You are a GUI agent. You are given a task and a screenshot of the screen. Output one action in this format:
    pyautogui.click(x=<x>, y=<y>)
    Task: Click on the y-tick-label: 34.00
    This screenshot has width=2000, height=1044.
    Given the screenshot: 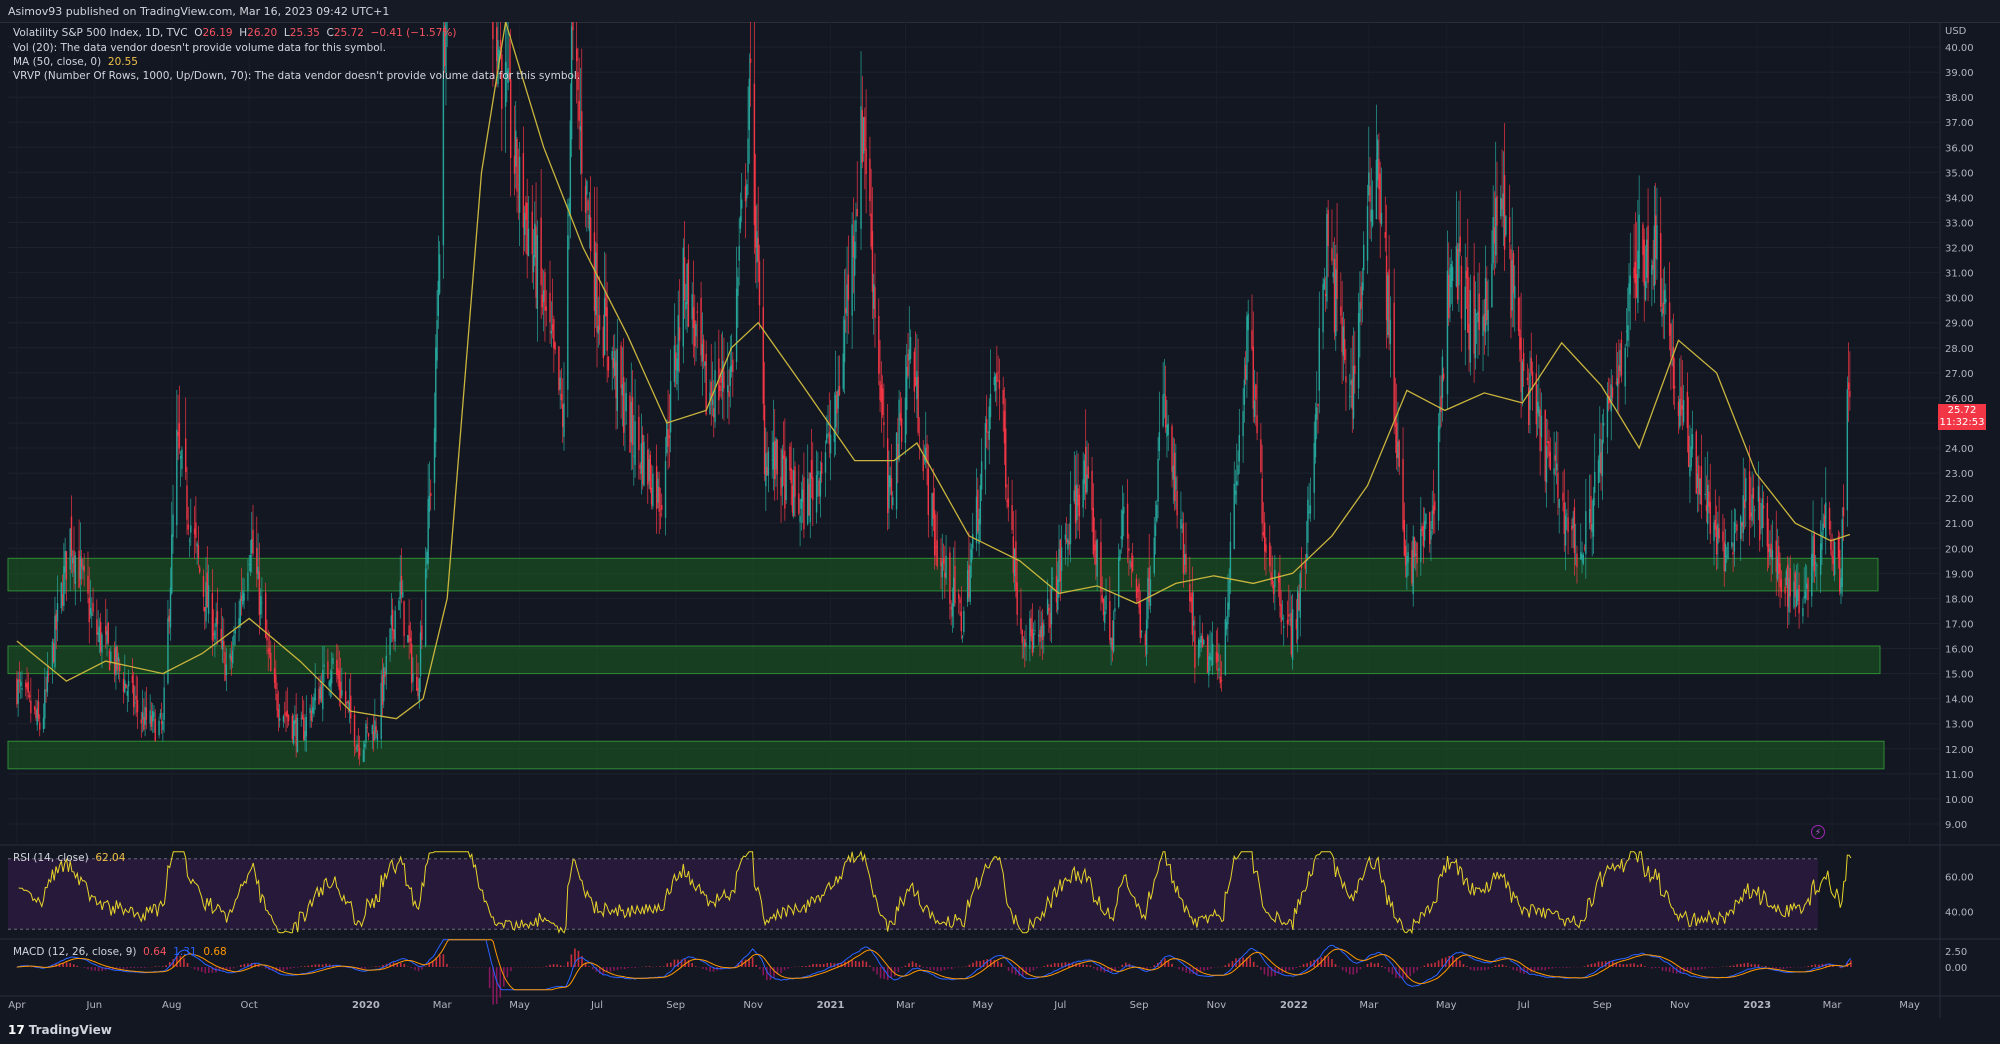 What is the action you would take?
    pyautogui.click(x=1959, y=198)
    